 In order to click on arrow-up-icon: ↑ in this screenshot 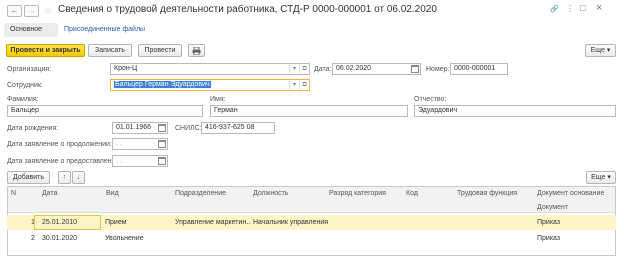, I will do `click(64, 177)`.